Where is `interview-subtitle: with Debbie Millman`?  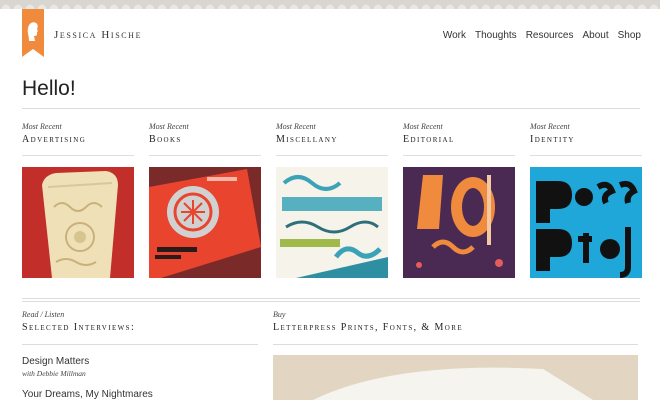 interview-subtitle: with Debbie Millman is located at coordinates (54, 373).